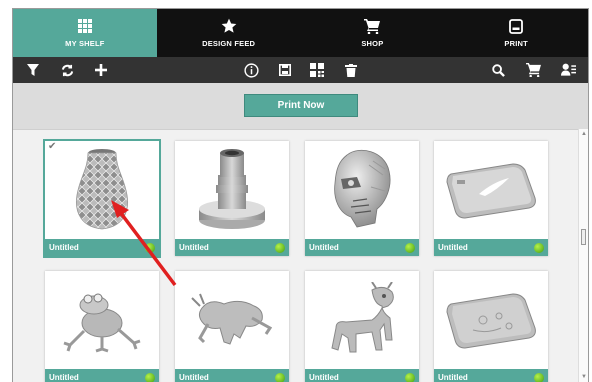 This screenshot has width=592, height=382. Describe the element at coordinates (351, 70) in the screenshot. I see `trash-icon` at that location.